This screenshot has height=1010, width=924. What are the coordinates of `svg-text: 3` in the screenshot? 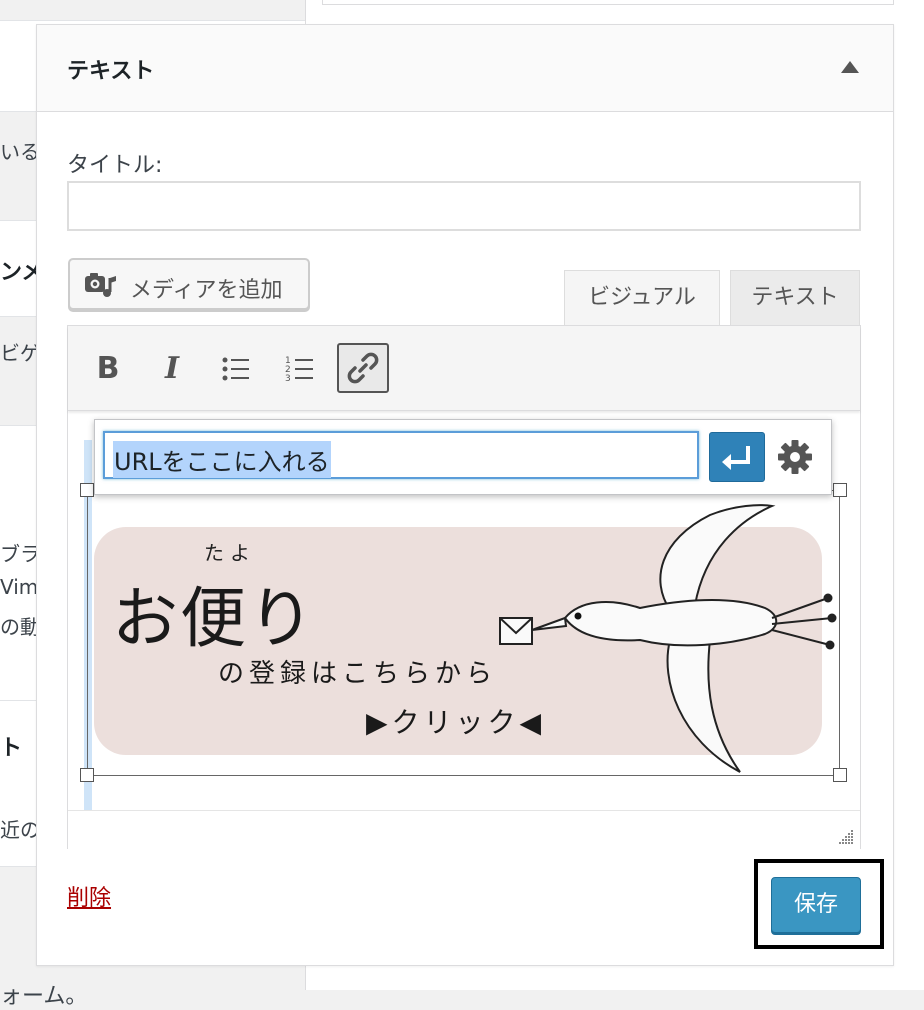 It's located at (288, 379).